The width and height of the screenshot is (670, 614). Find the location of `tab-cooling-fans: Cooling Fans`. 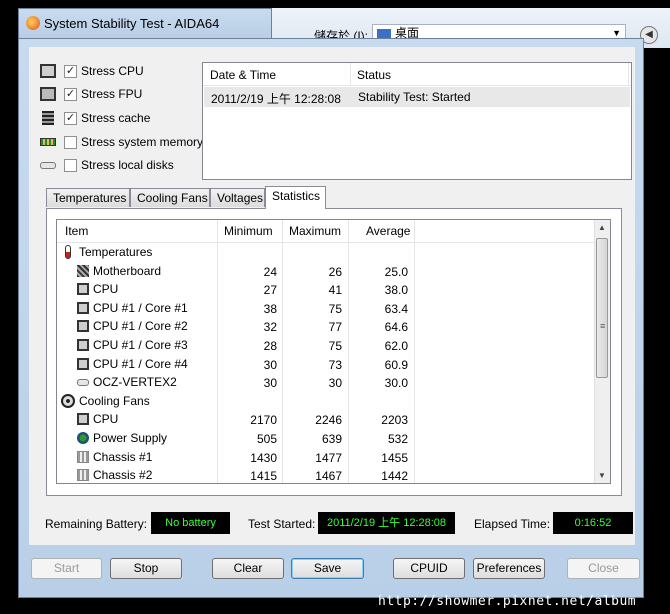

tab-cooling-fans: Cooling Fans is located at coordinates (170, 197).